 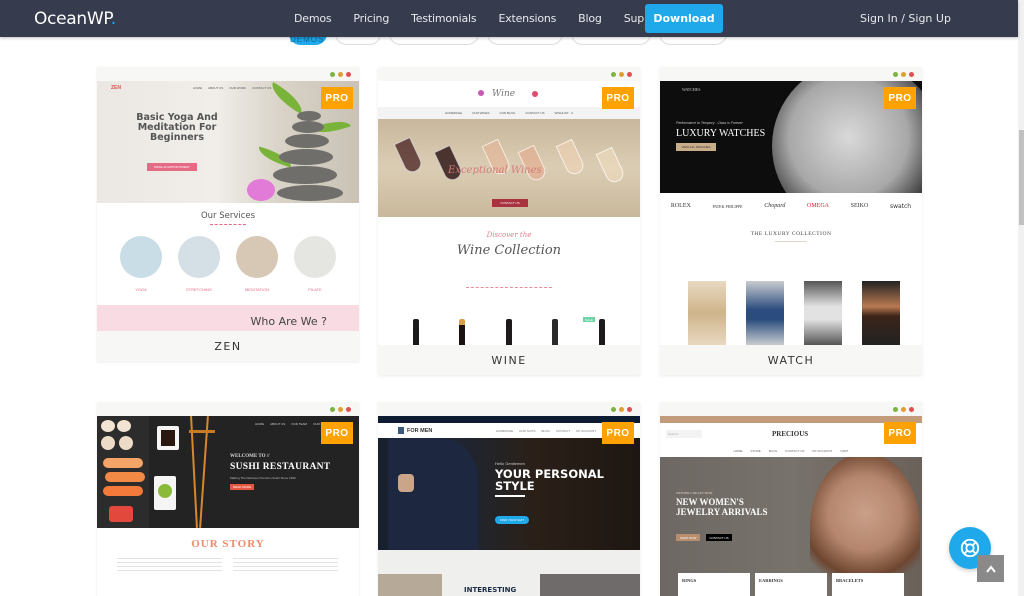 I want to click on suit-shape, so click(x=433, y=494).